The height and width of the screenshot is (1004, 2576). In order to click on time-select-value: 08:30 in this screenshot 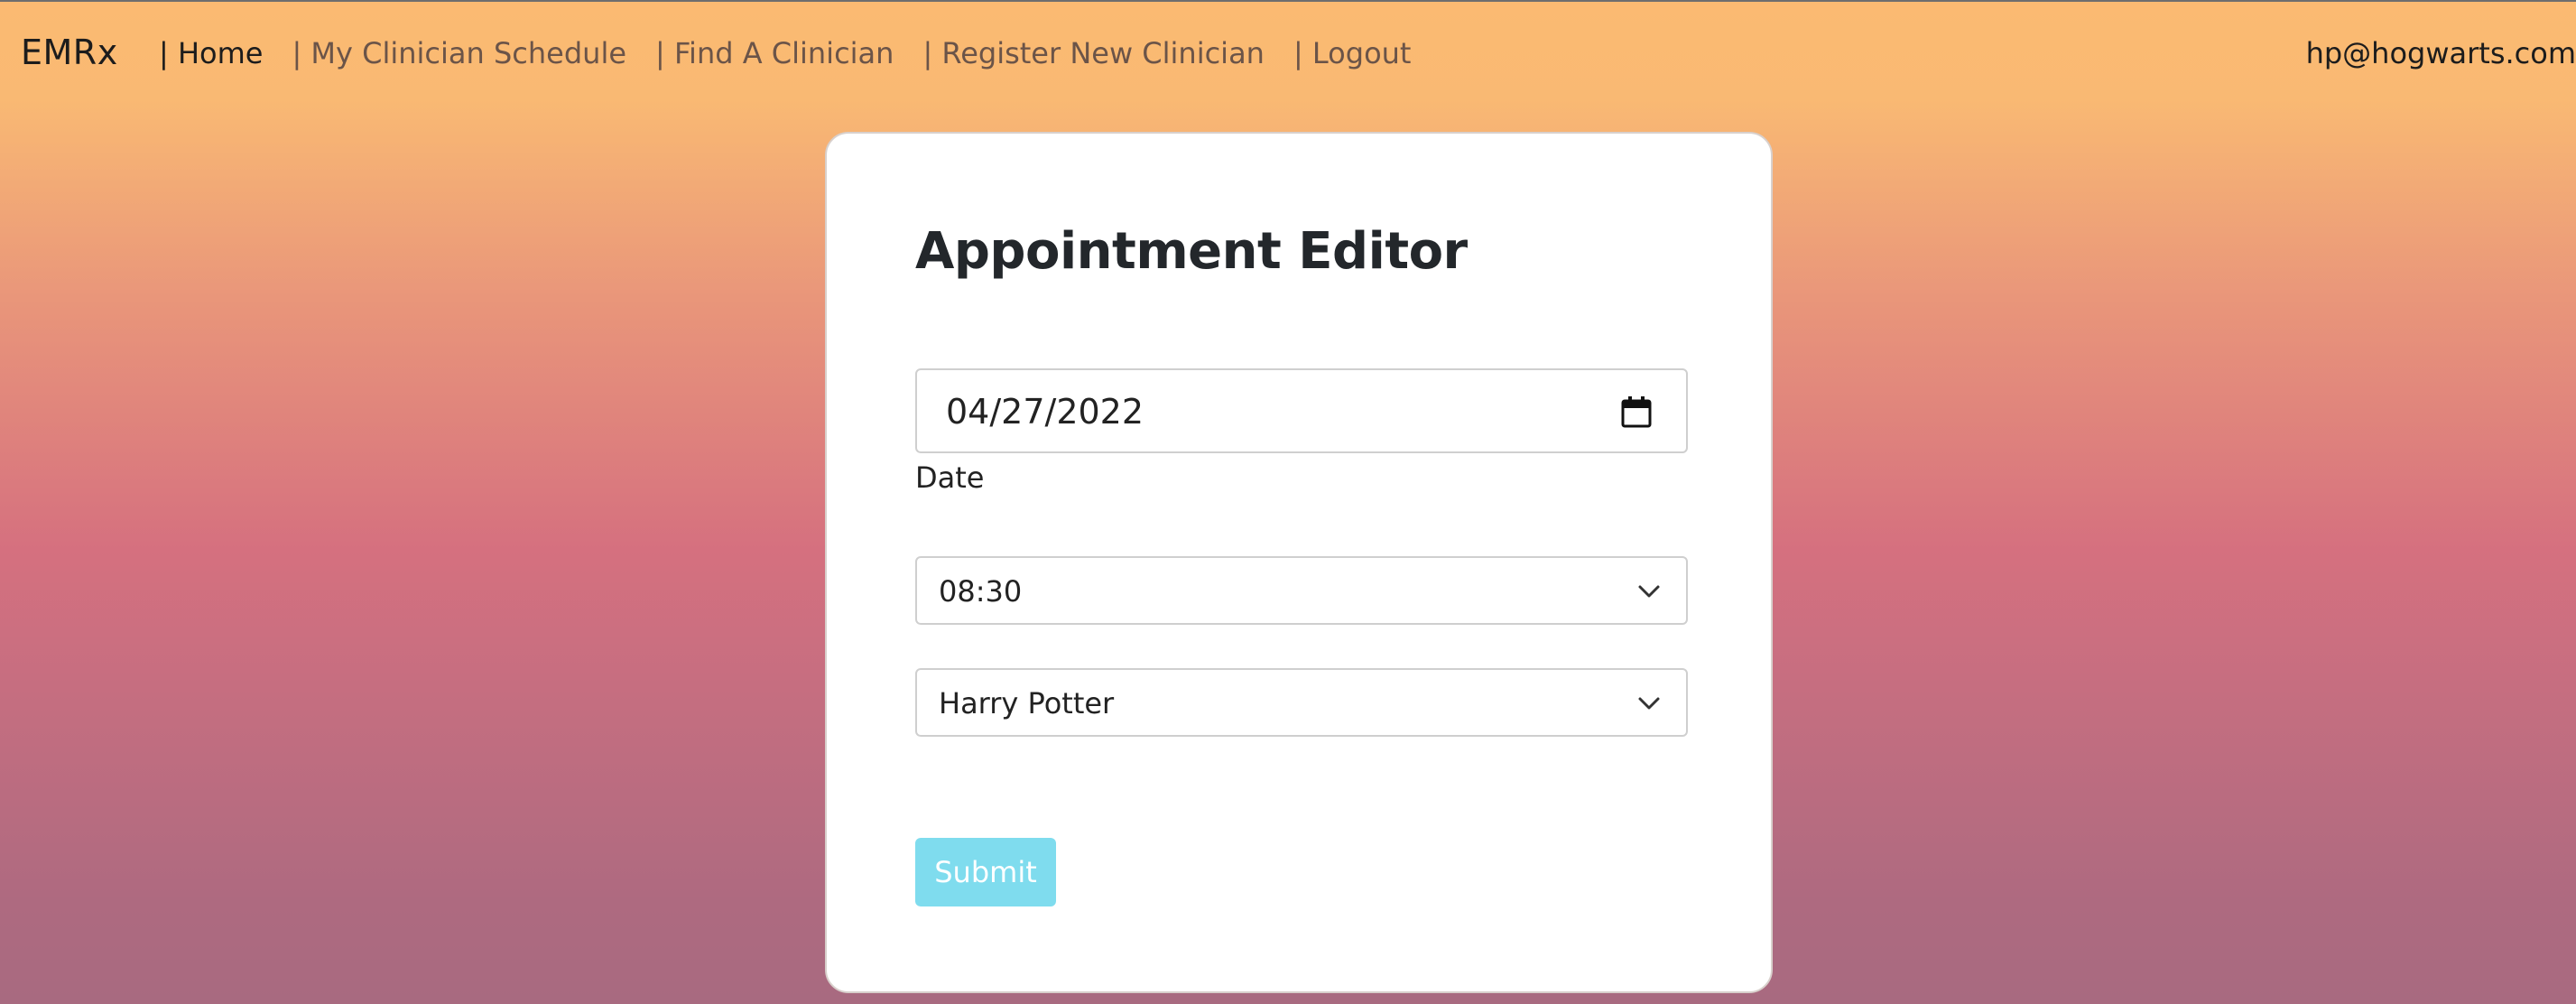, I will do `click(981, 591)`.